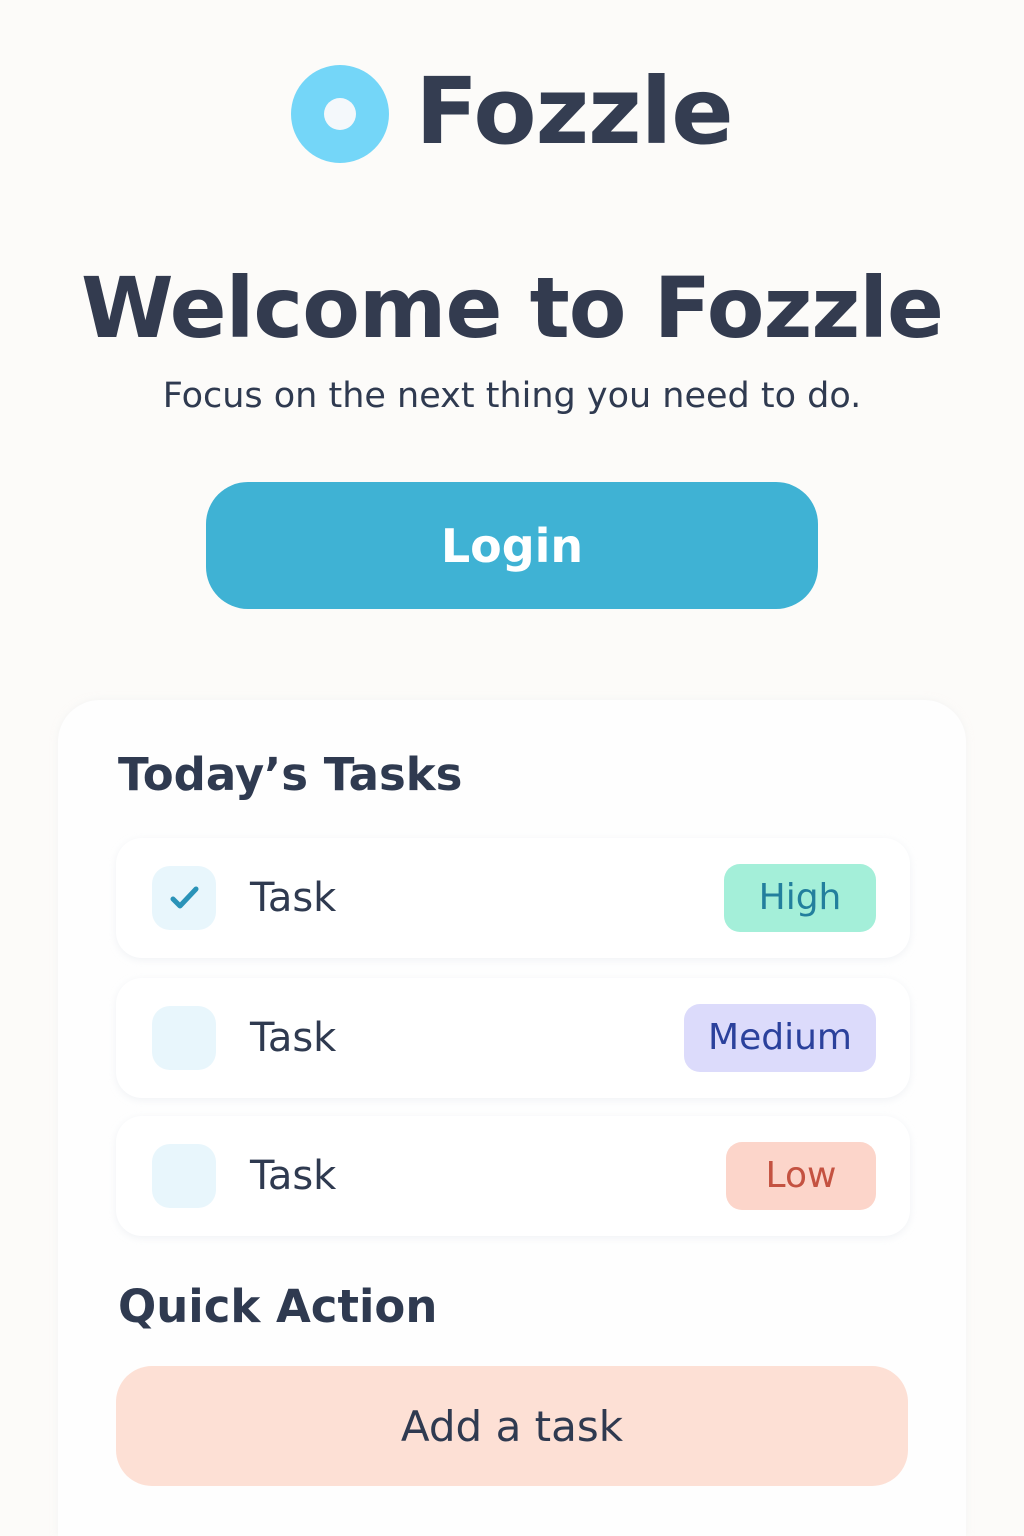 This screenshot has height=1536, width=1024. What do you see at coordinates (512, 308) in the screenshot?
I see `welcome-title: Welcome to Fozzle` at bounding box center [512, 308].